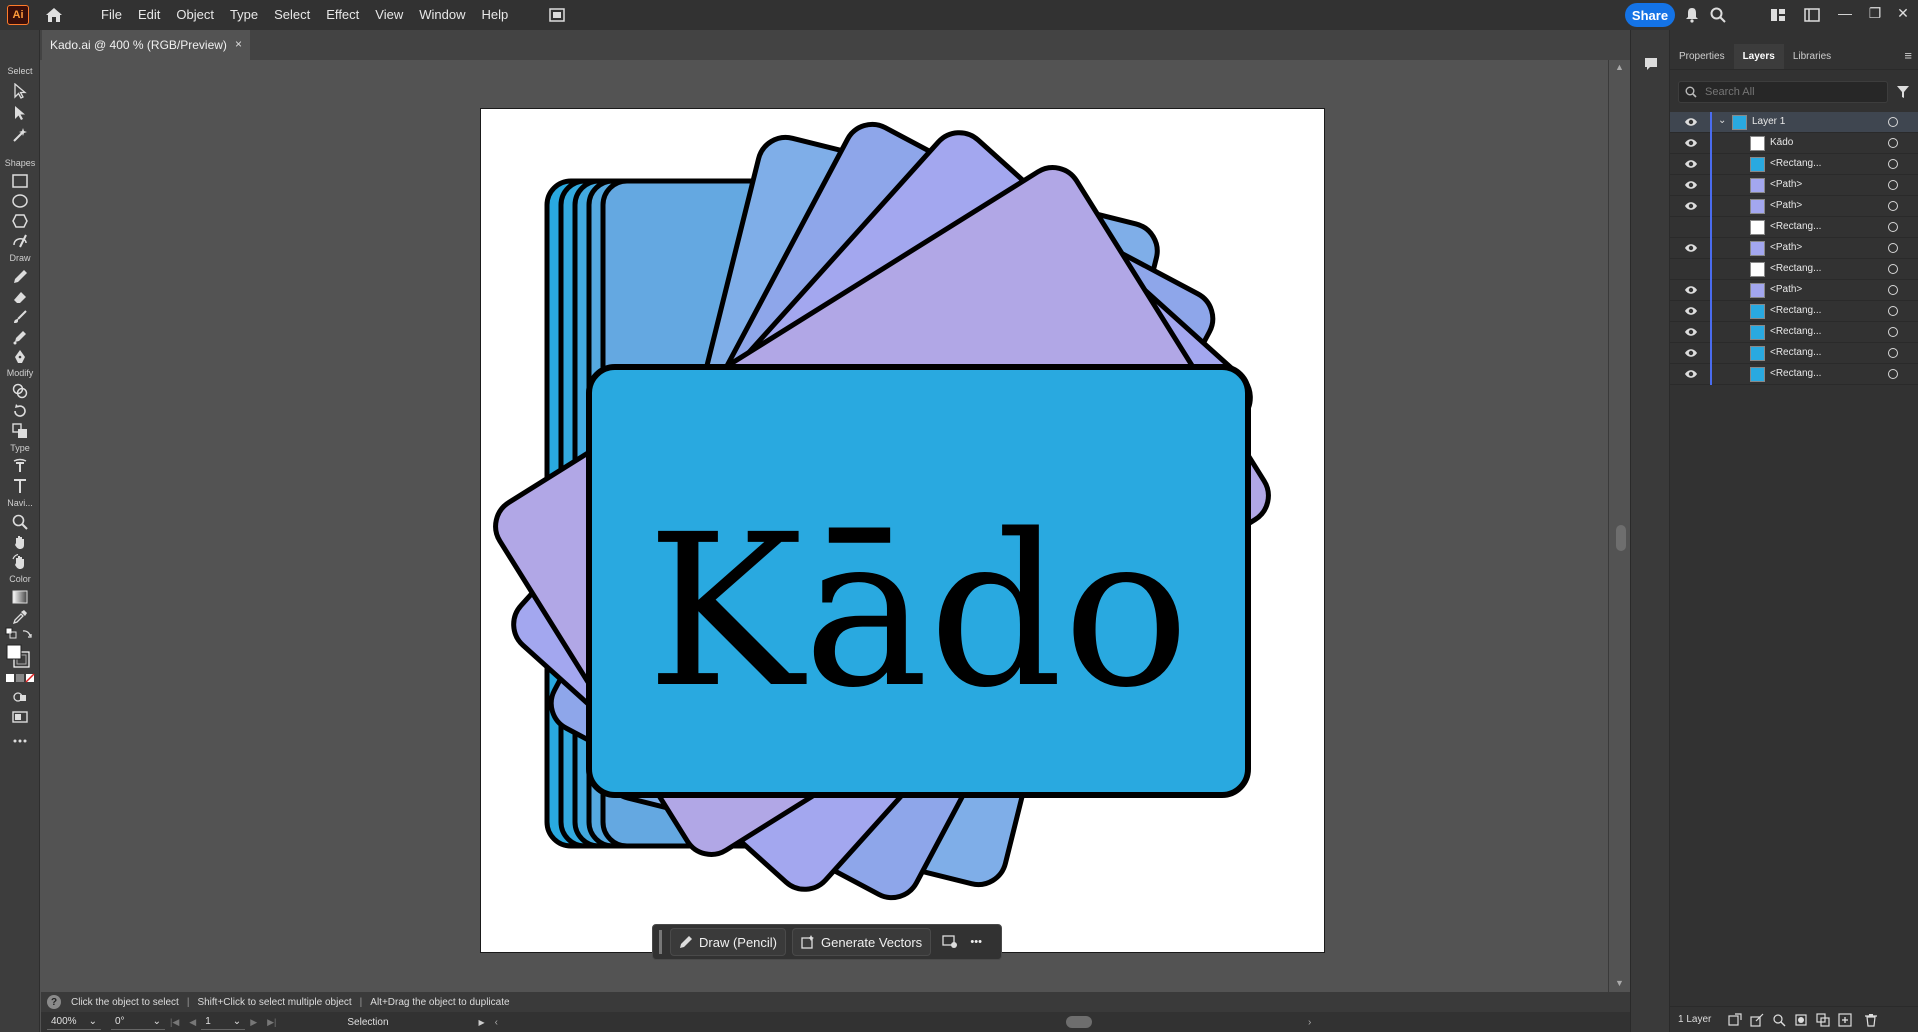 This screenshot has width=1918, height=1032. What do you see at coordinates (1702, 56) in the screenshot?
I see `tab-properties: Properties` at bounding box center [1702, 56].